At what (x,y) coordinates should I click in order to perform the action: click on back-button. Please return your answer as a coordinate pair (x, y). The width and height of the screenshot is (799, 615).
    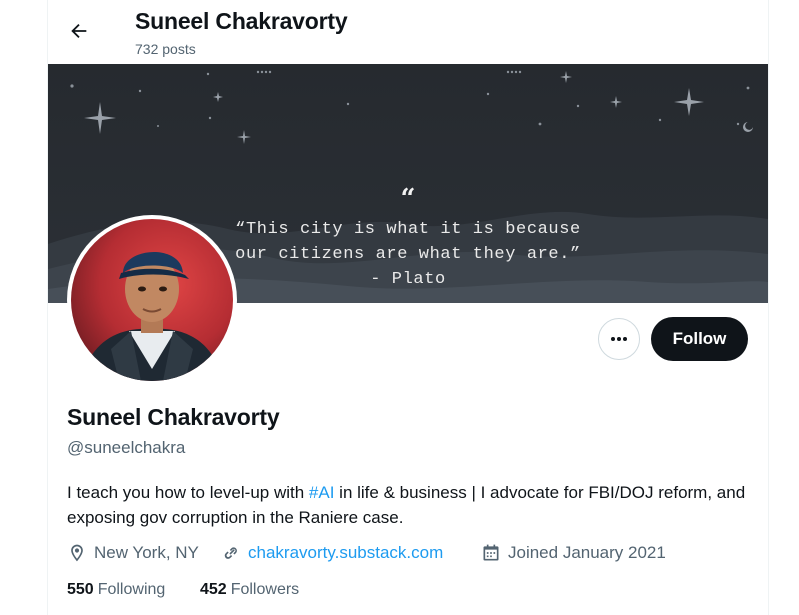
    Looking at the image, I should click on (79, 31).